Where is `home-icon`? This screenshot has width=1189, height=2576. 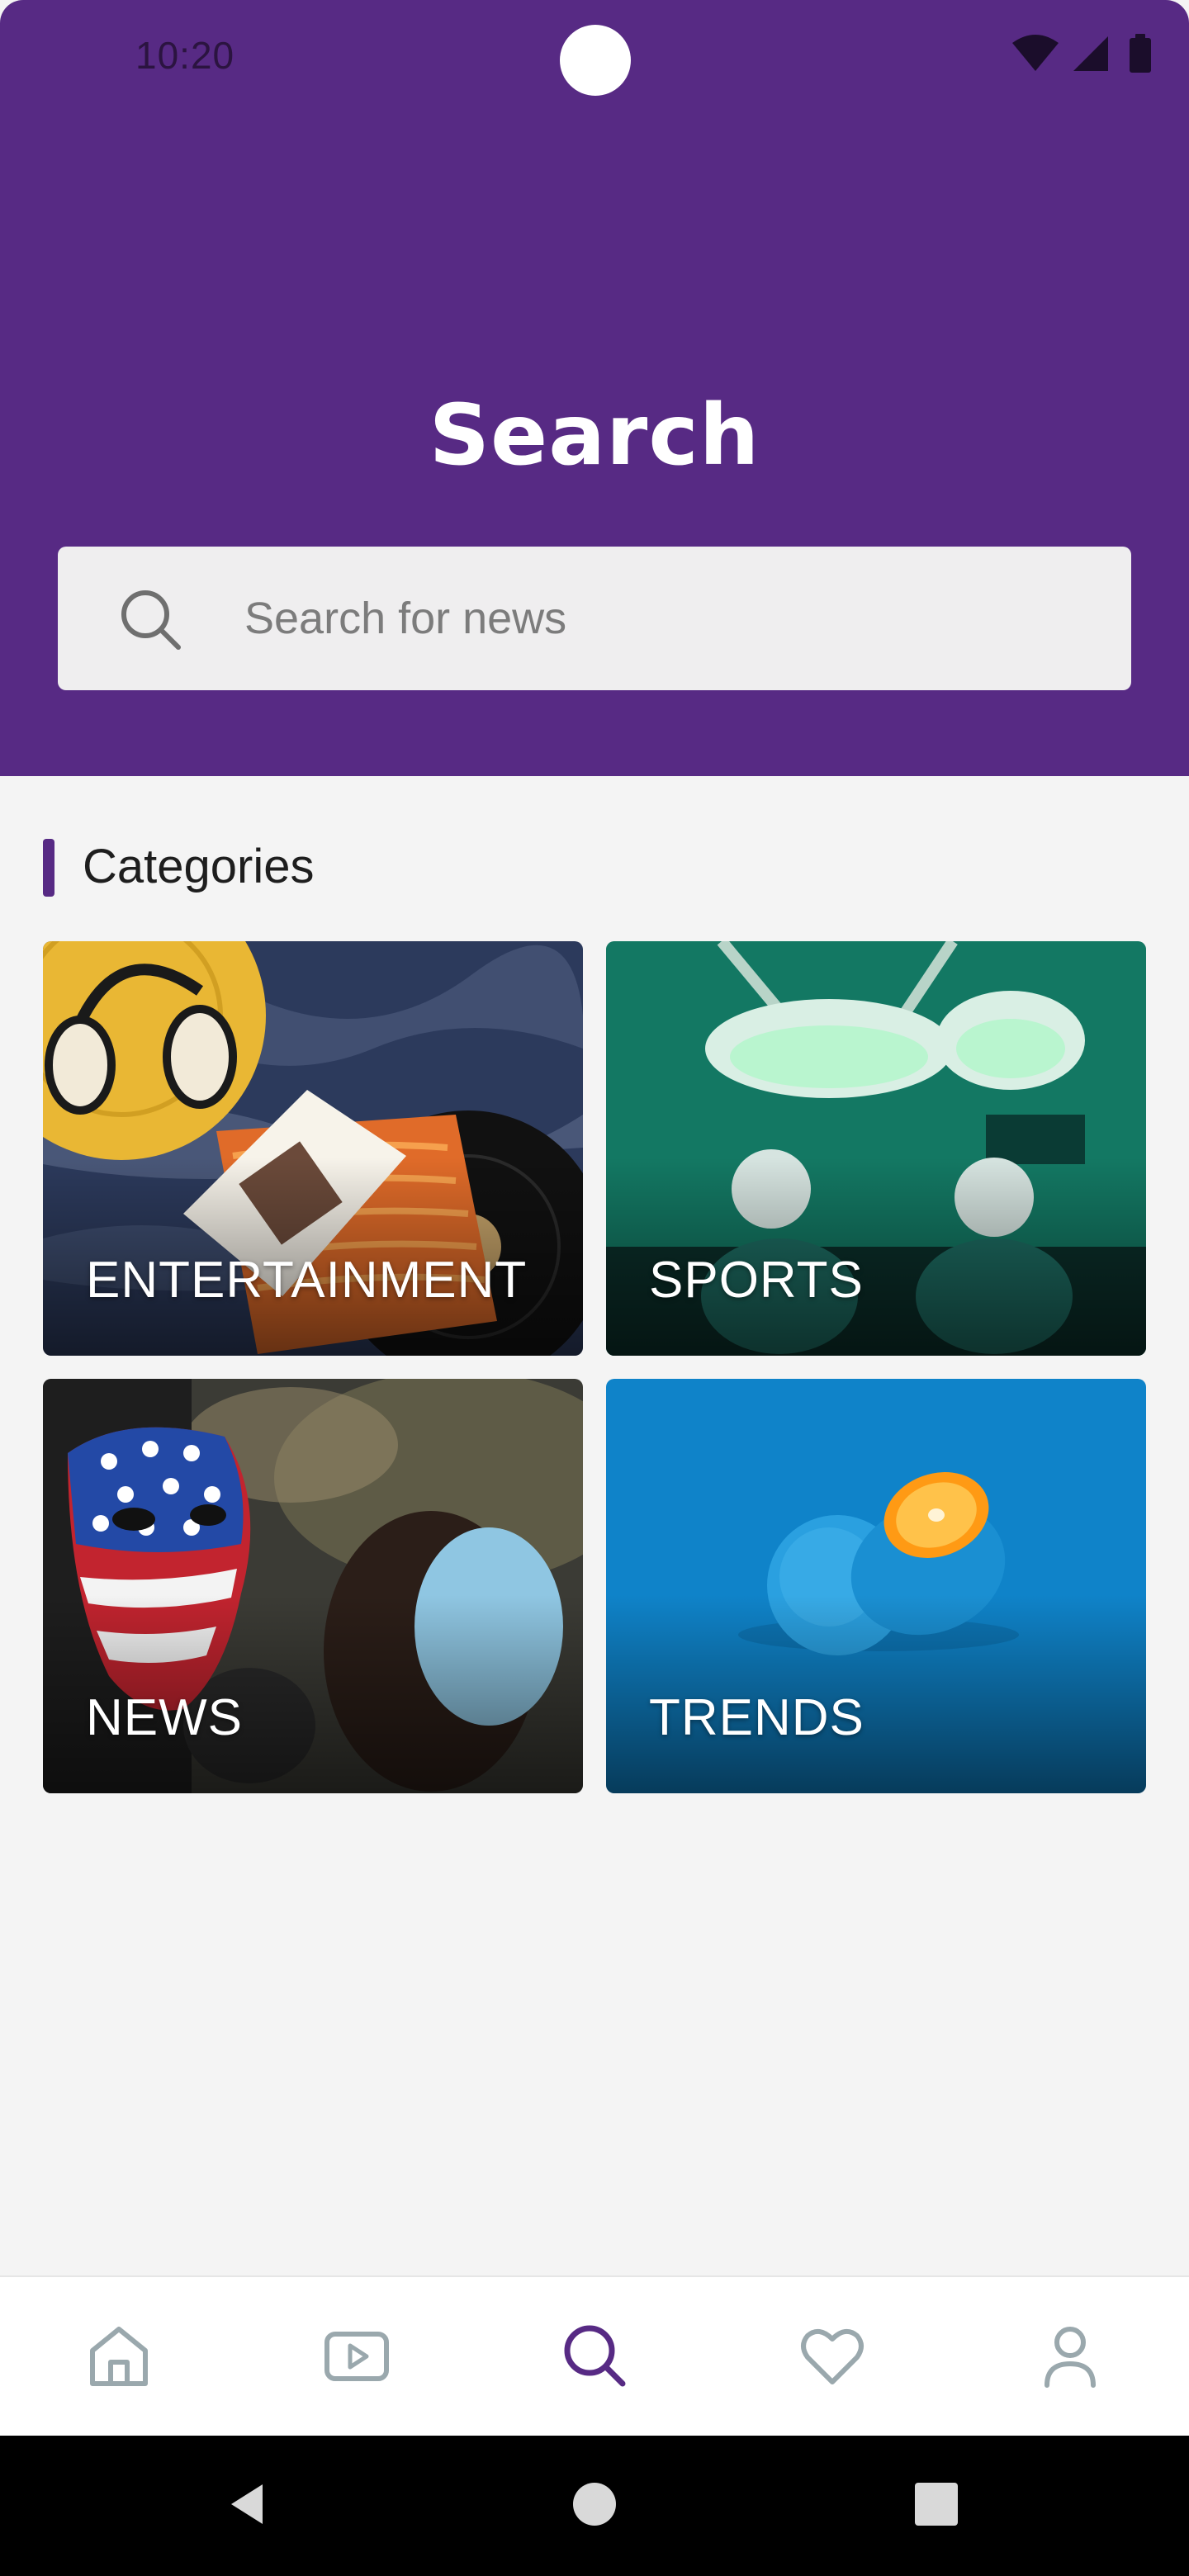
home-icon is located at coordinates (119, 2357).